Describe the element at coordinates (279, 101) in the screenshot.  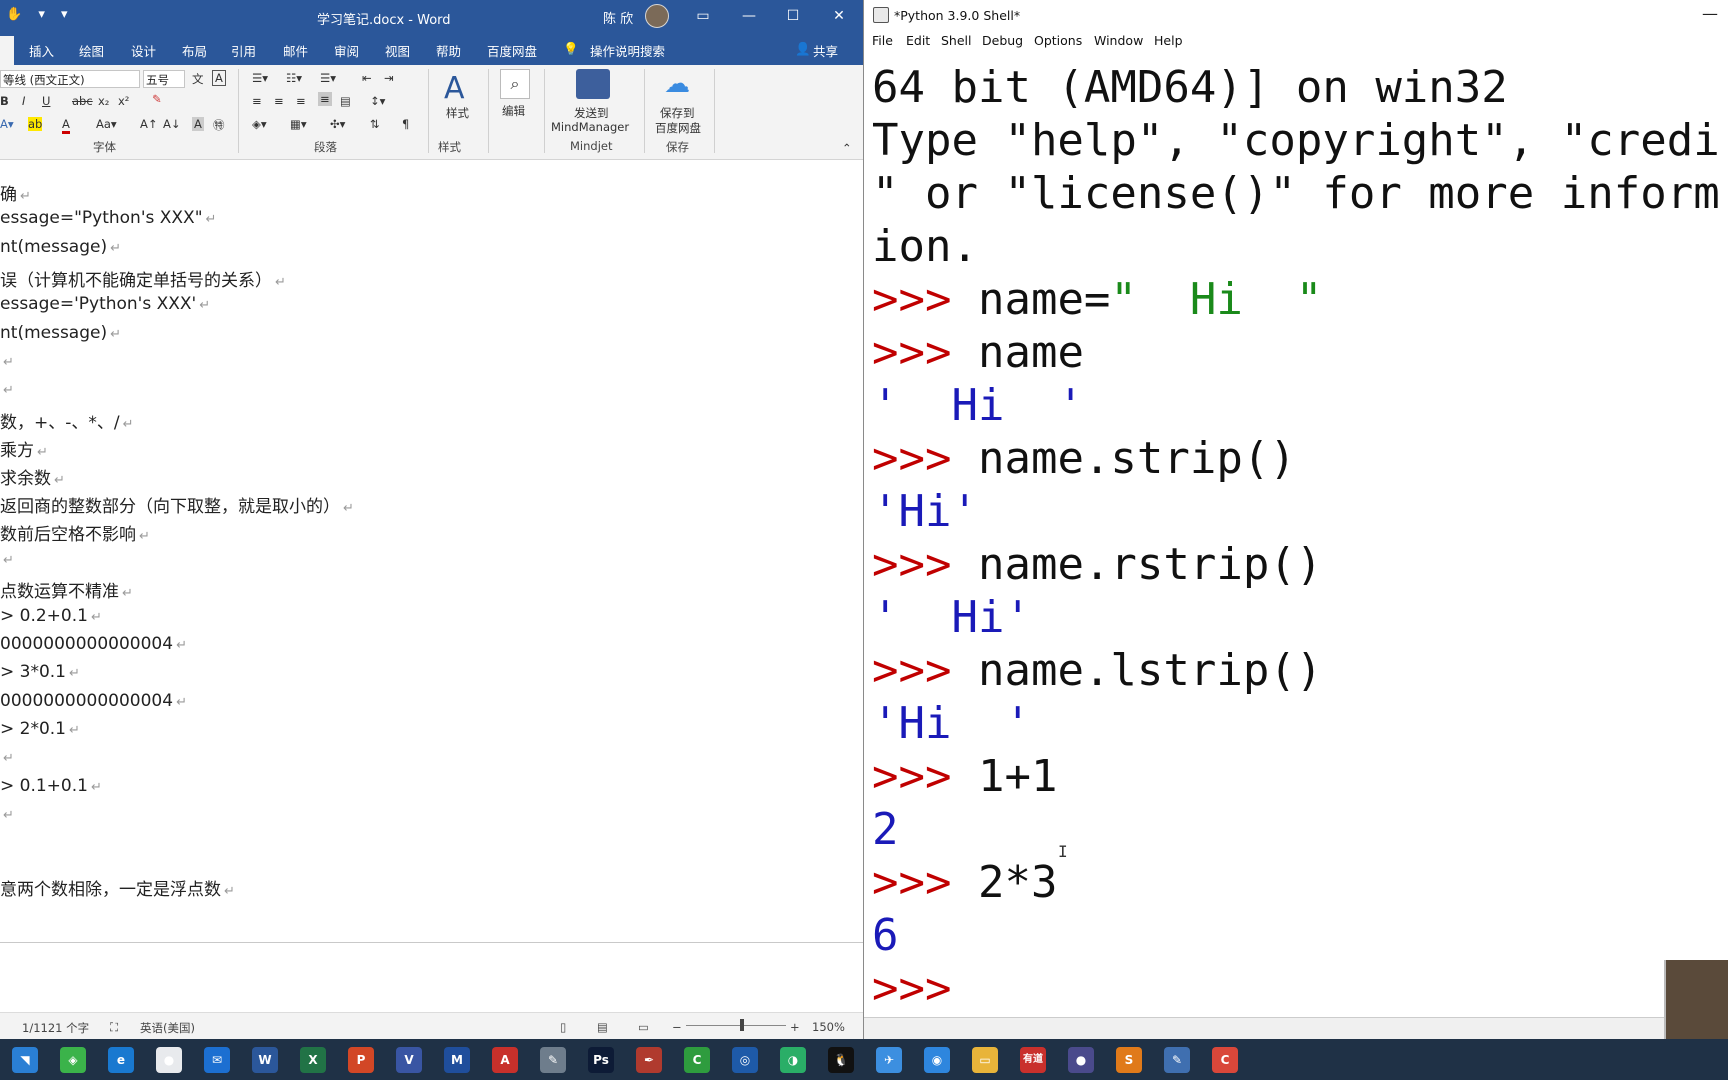
I see `align-center-icon: ≡` at that location.